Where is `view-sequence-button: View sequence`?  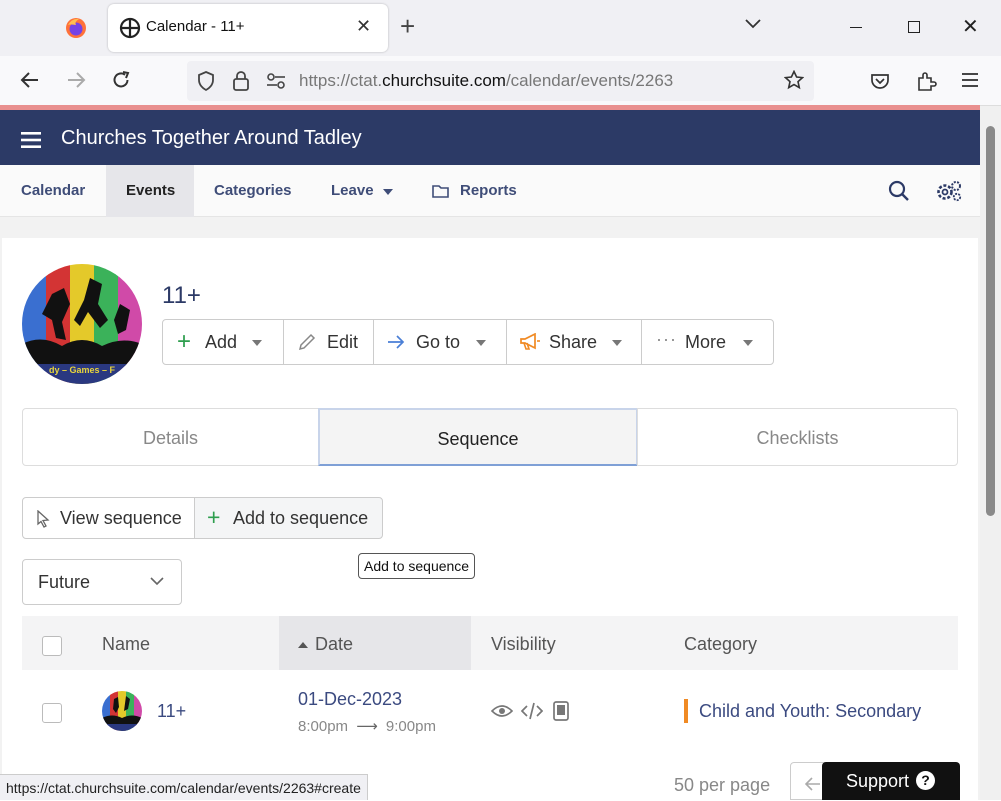
view-sequence-button: View sequence is located at coordinates (108, 518).